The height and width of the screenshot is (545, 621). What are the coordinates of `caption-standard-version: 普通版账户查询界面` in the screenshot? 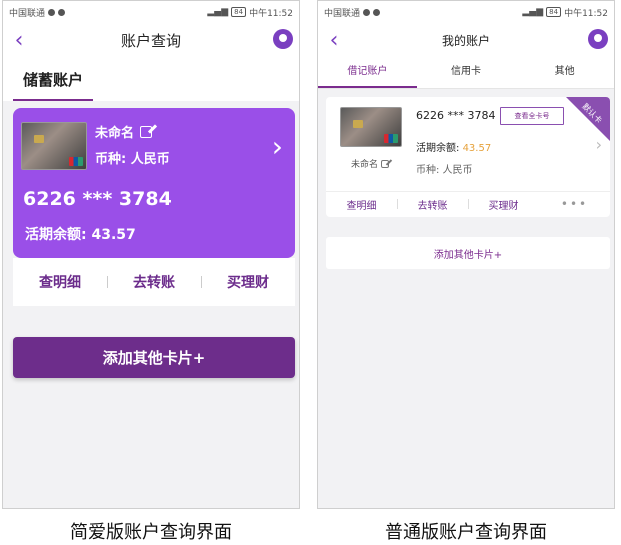 It's located at (466, 532).